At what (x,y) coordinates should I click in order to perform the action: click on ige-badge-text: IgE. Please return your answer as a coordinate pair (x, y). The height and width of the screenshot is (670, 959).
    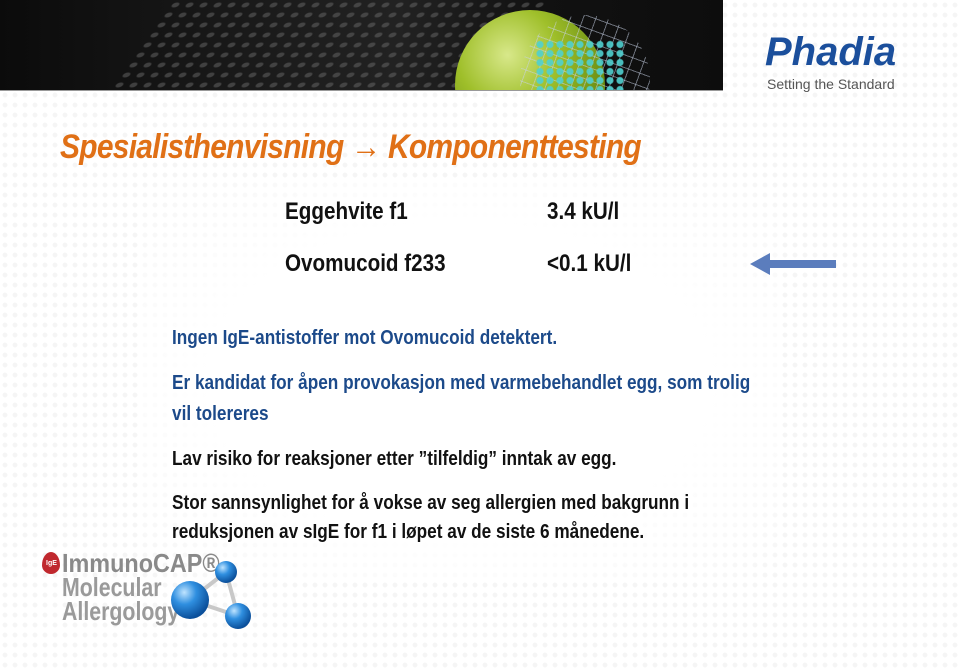
    Looking at the image, I should click on (51, 563).